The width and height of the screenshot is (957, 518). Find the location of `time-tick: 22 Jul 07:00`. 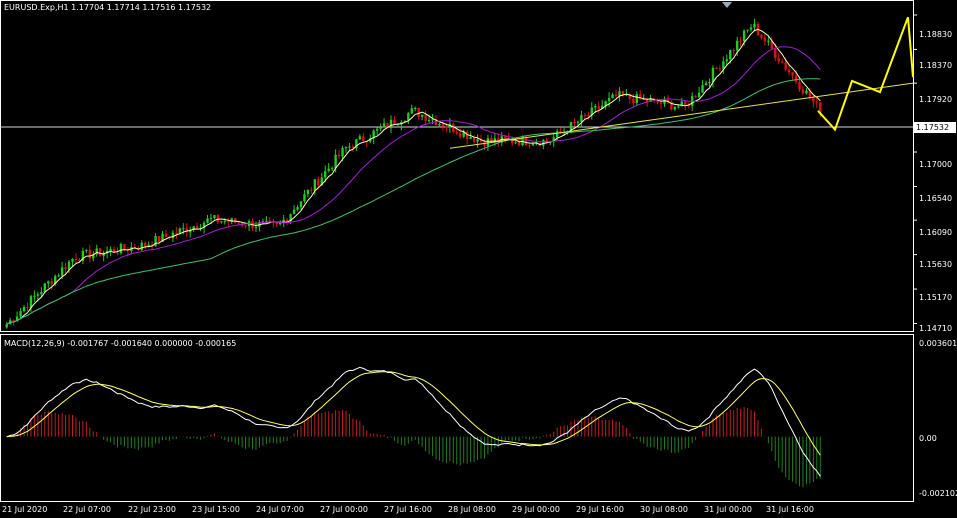

time-tick: 22 Jul 07:00 is located at coordinates (87, 509).